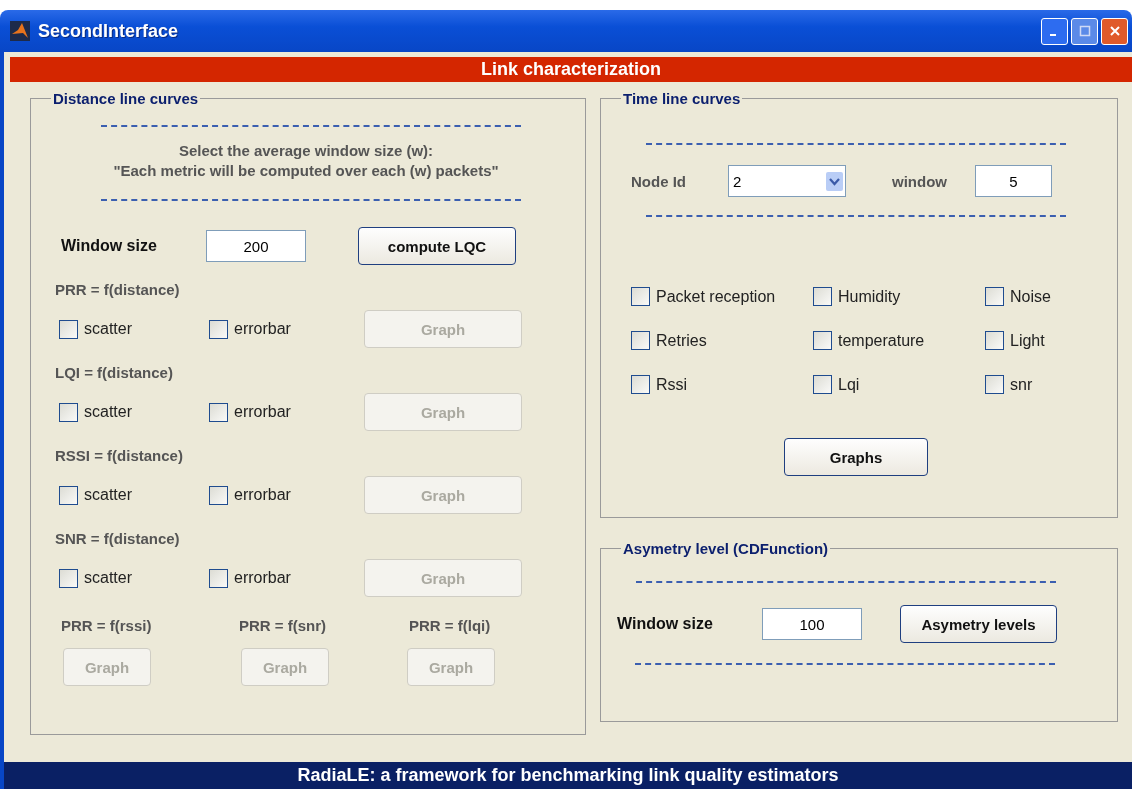 This screenshot has height=789, width=1132. I want to click on checkbox: Noise, so click(1045, 296).